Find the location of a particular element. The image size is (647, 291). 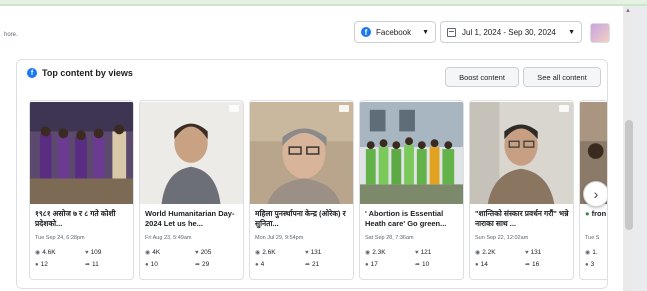

shares-value: 10 is located at coordinates (426, 264).